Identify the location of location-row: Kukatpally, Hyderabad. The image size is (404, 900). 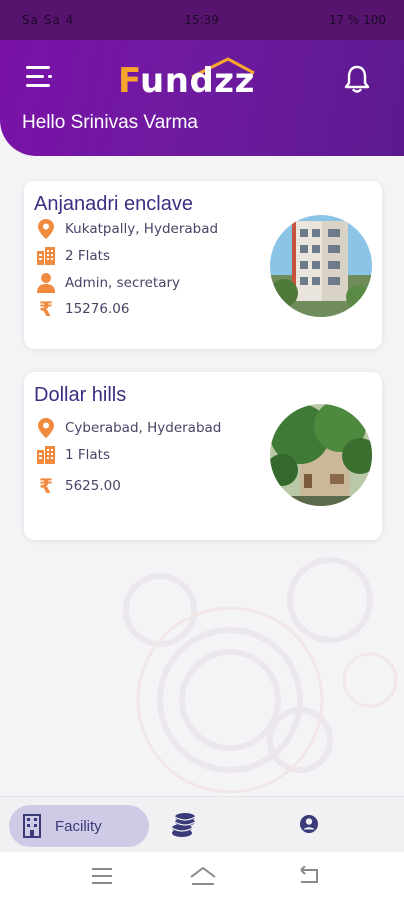
(127, 229).